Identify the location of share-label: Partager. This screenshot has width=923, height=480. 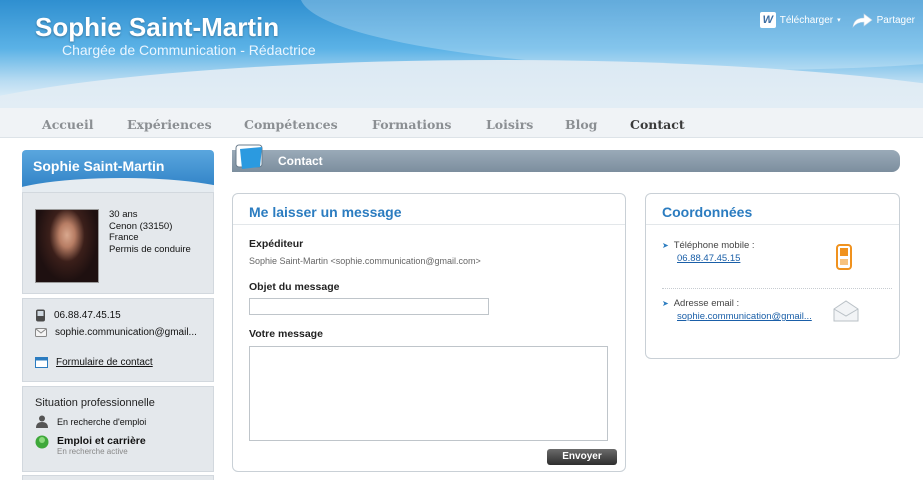
(895, 20).